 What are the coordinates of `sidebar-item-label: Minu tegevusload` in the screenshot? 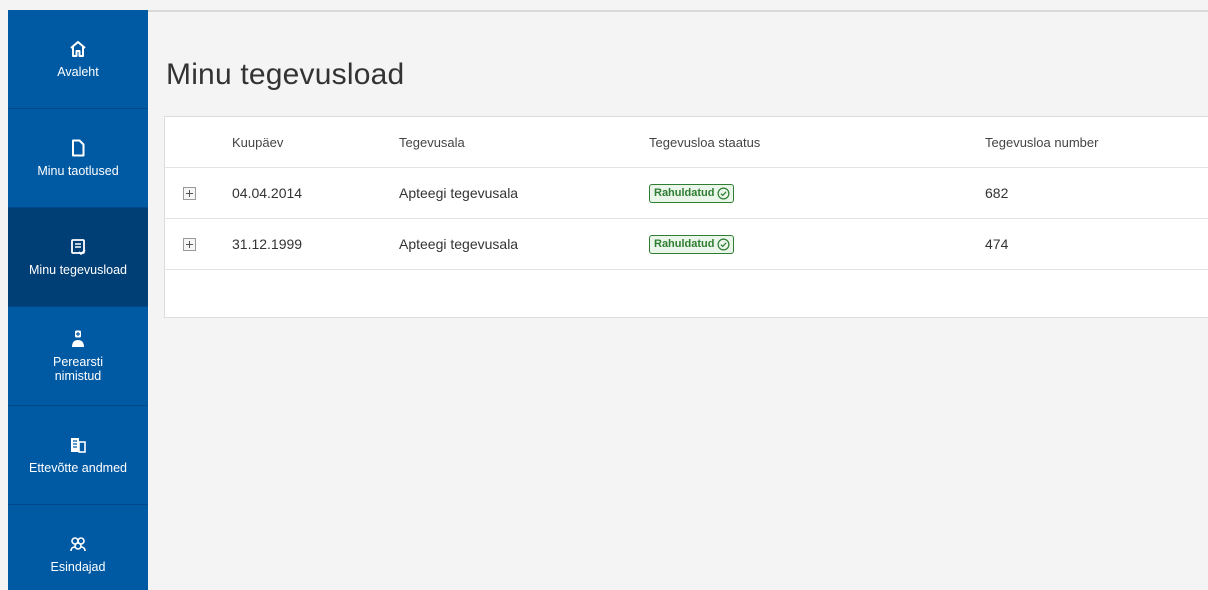 It's located at (78, 270).